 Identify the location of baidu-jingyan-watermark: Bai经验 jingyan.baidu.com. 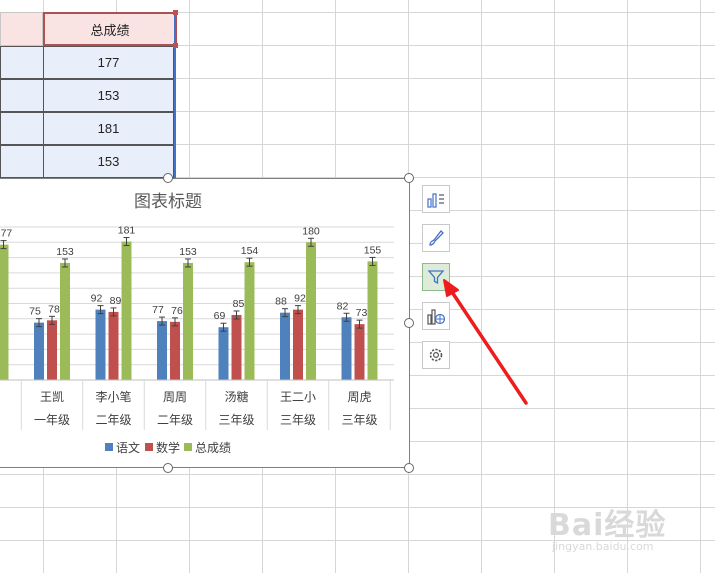
(628, 530).